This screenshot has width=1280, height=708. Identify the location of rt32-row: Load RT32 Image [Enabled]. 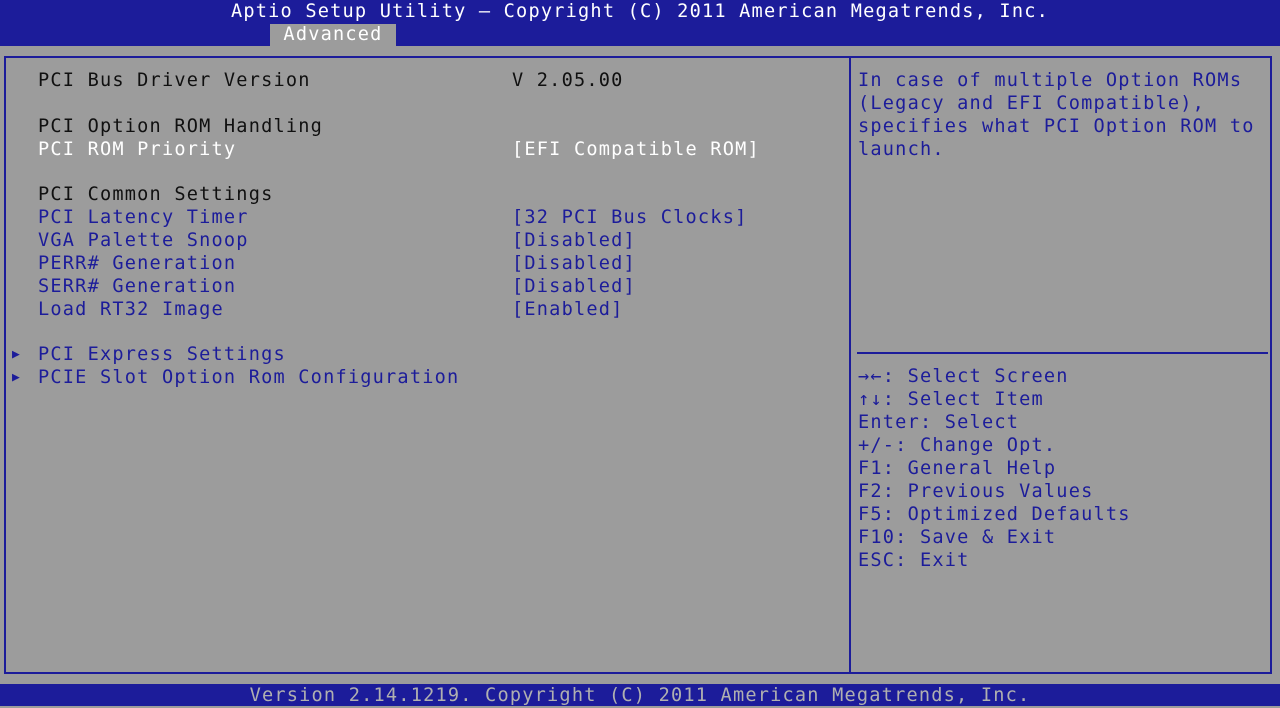
(424, 309).